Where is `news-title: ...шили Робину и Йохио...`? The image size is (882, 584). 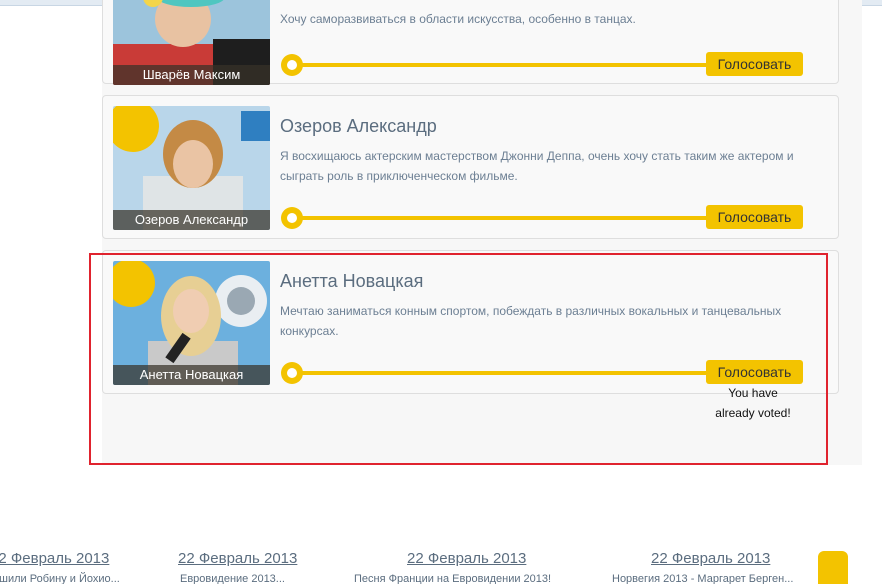
news-title: ...шили Робину и Йохио... is located at coordinates (60, 578).